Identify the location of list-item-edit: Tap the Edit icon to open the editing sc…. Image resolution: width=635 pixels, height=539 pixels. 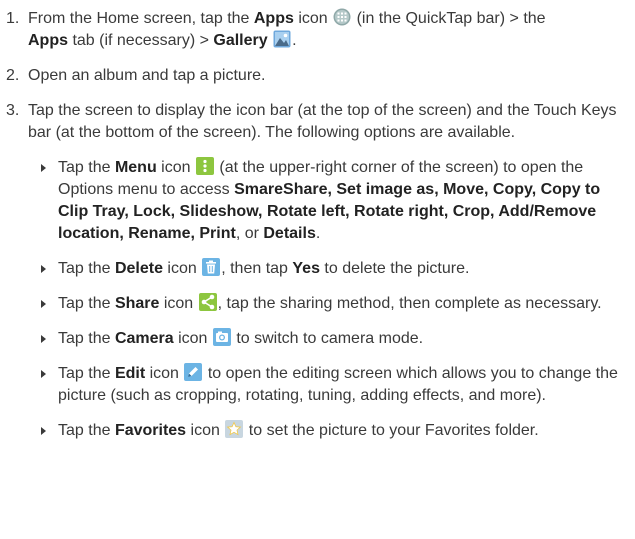
(317, 385).